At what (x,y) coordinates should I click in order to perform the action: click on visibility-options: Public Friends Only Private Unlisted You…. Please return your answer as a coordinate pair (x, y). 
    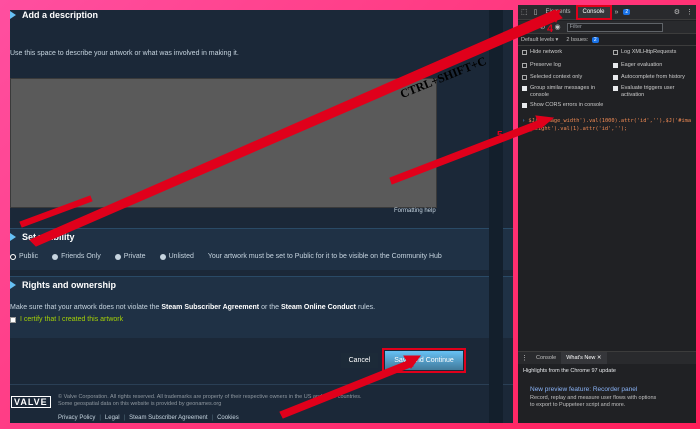
    Looking at the image, I should click on (226, 256).